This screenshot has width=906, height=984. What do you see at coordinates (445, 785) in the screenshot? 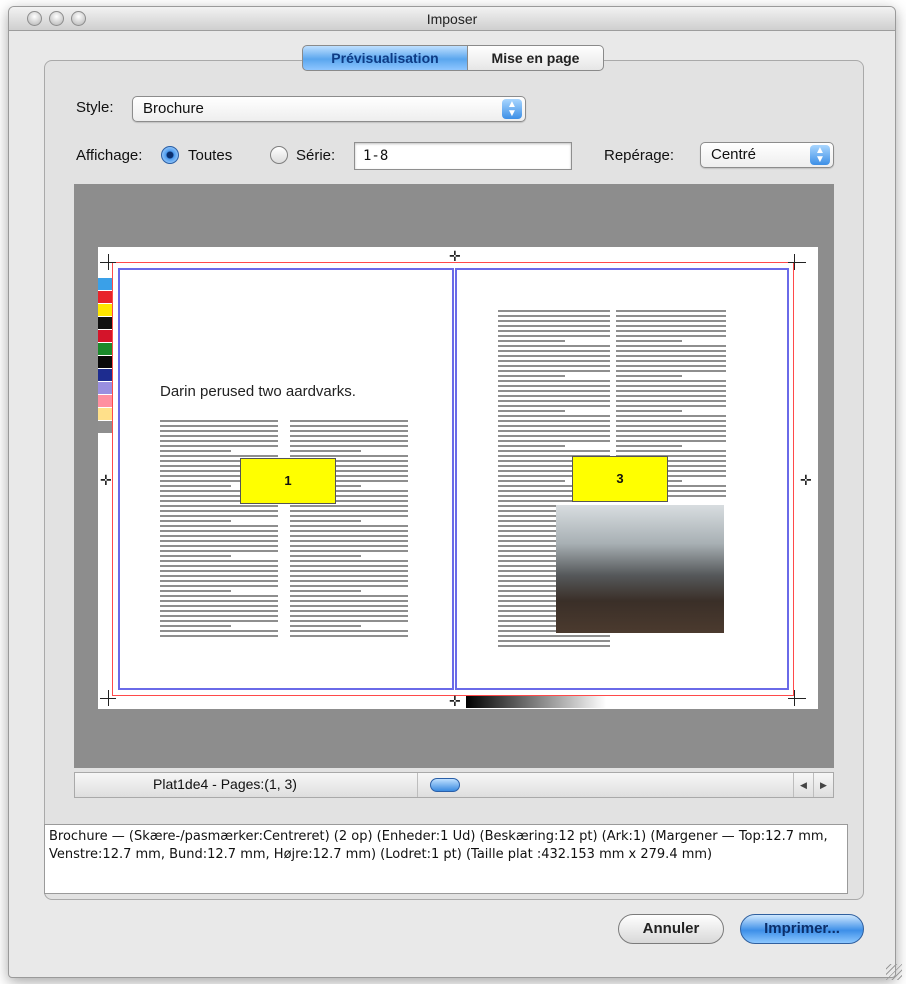
I see `scroll-thumb` at bounding box center [445, 785].